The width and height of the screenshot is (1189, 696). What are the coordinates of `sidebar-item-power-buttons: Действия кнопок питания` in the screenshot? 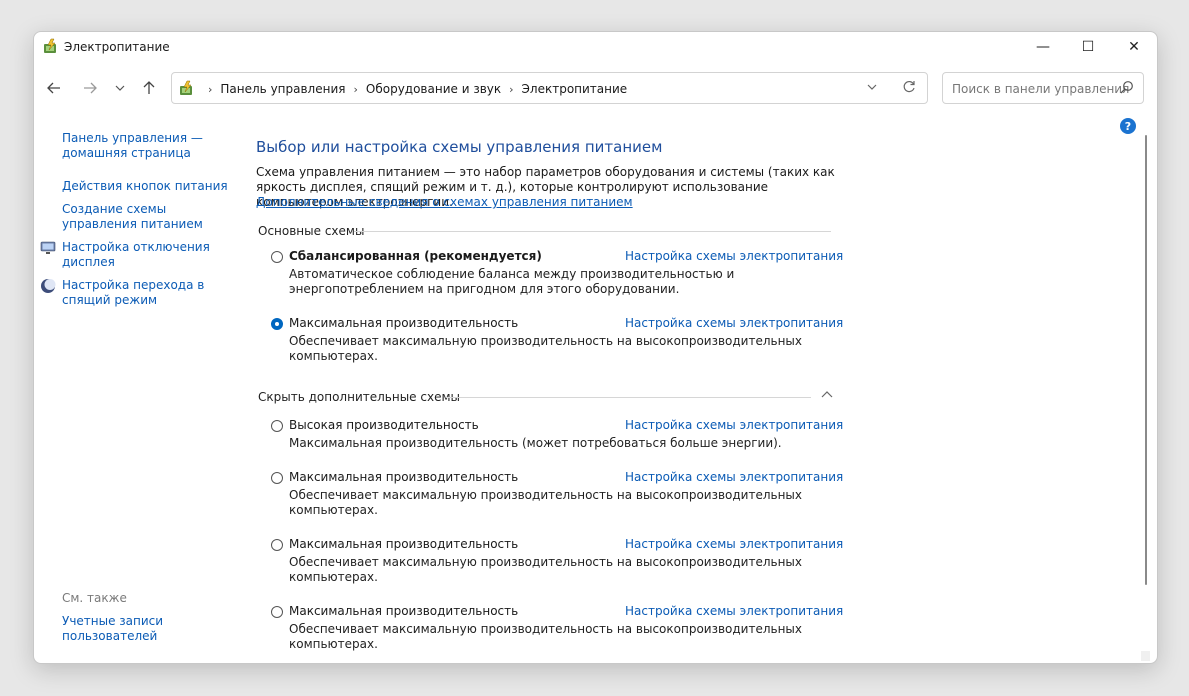 It's located at (147, 186).